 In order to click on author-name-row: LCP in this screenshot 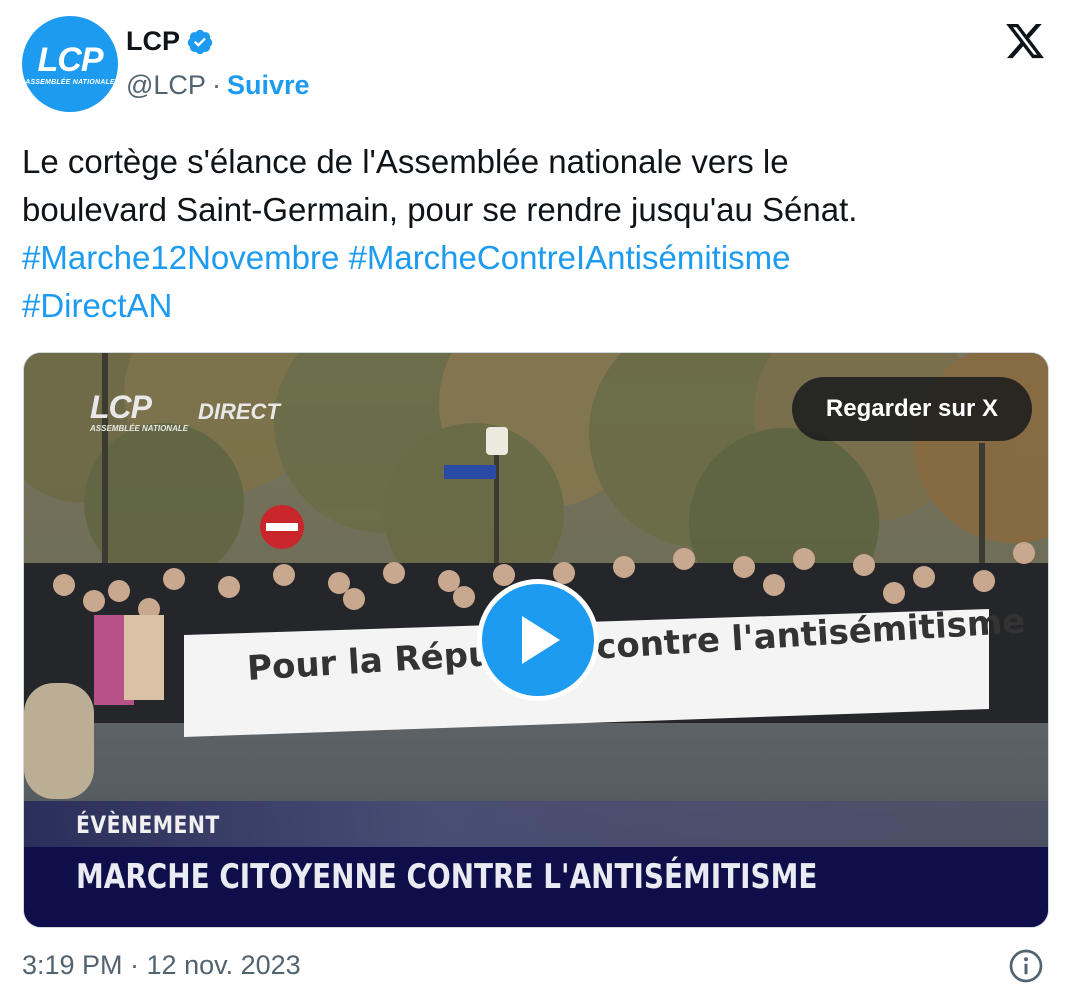, I will do `click(170, 41)`.